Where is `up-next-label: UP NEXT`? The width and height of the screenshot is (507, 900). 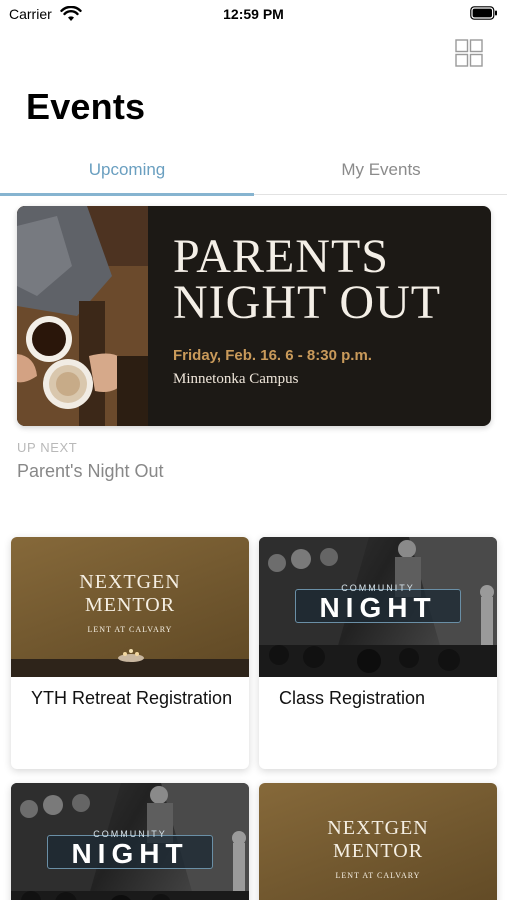
up-next-label: UP NEXT is located at coordinates (47, 447).